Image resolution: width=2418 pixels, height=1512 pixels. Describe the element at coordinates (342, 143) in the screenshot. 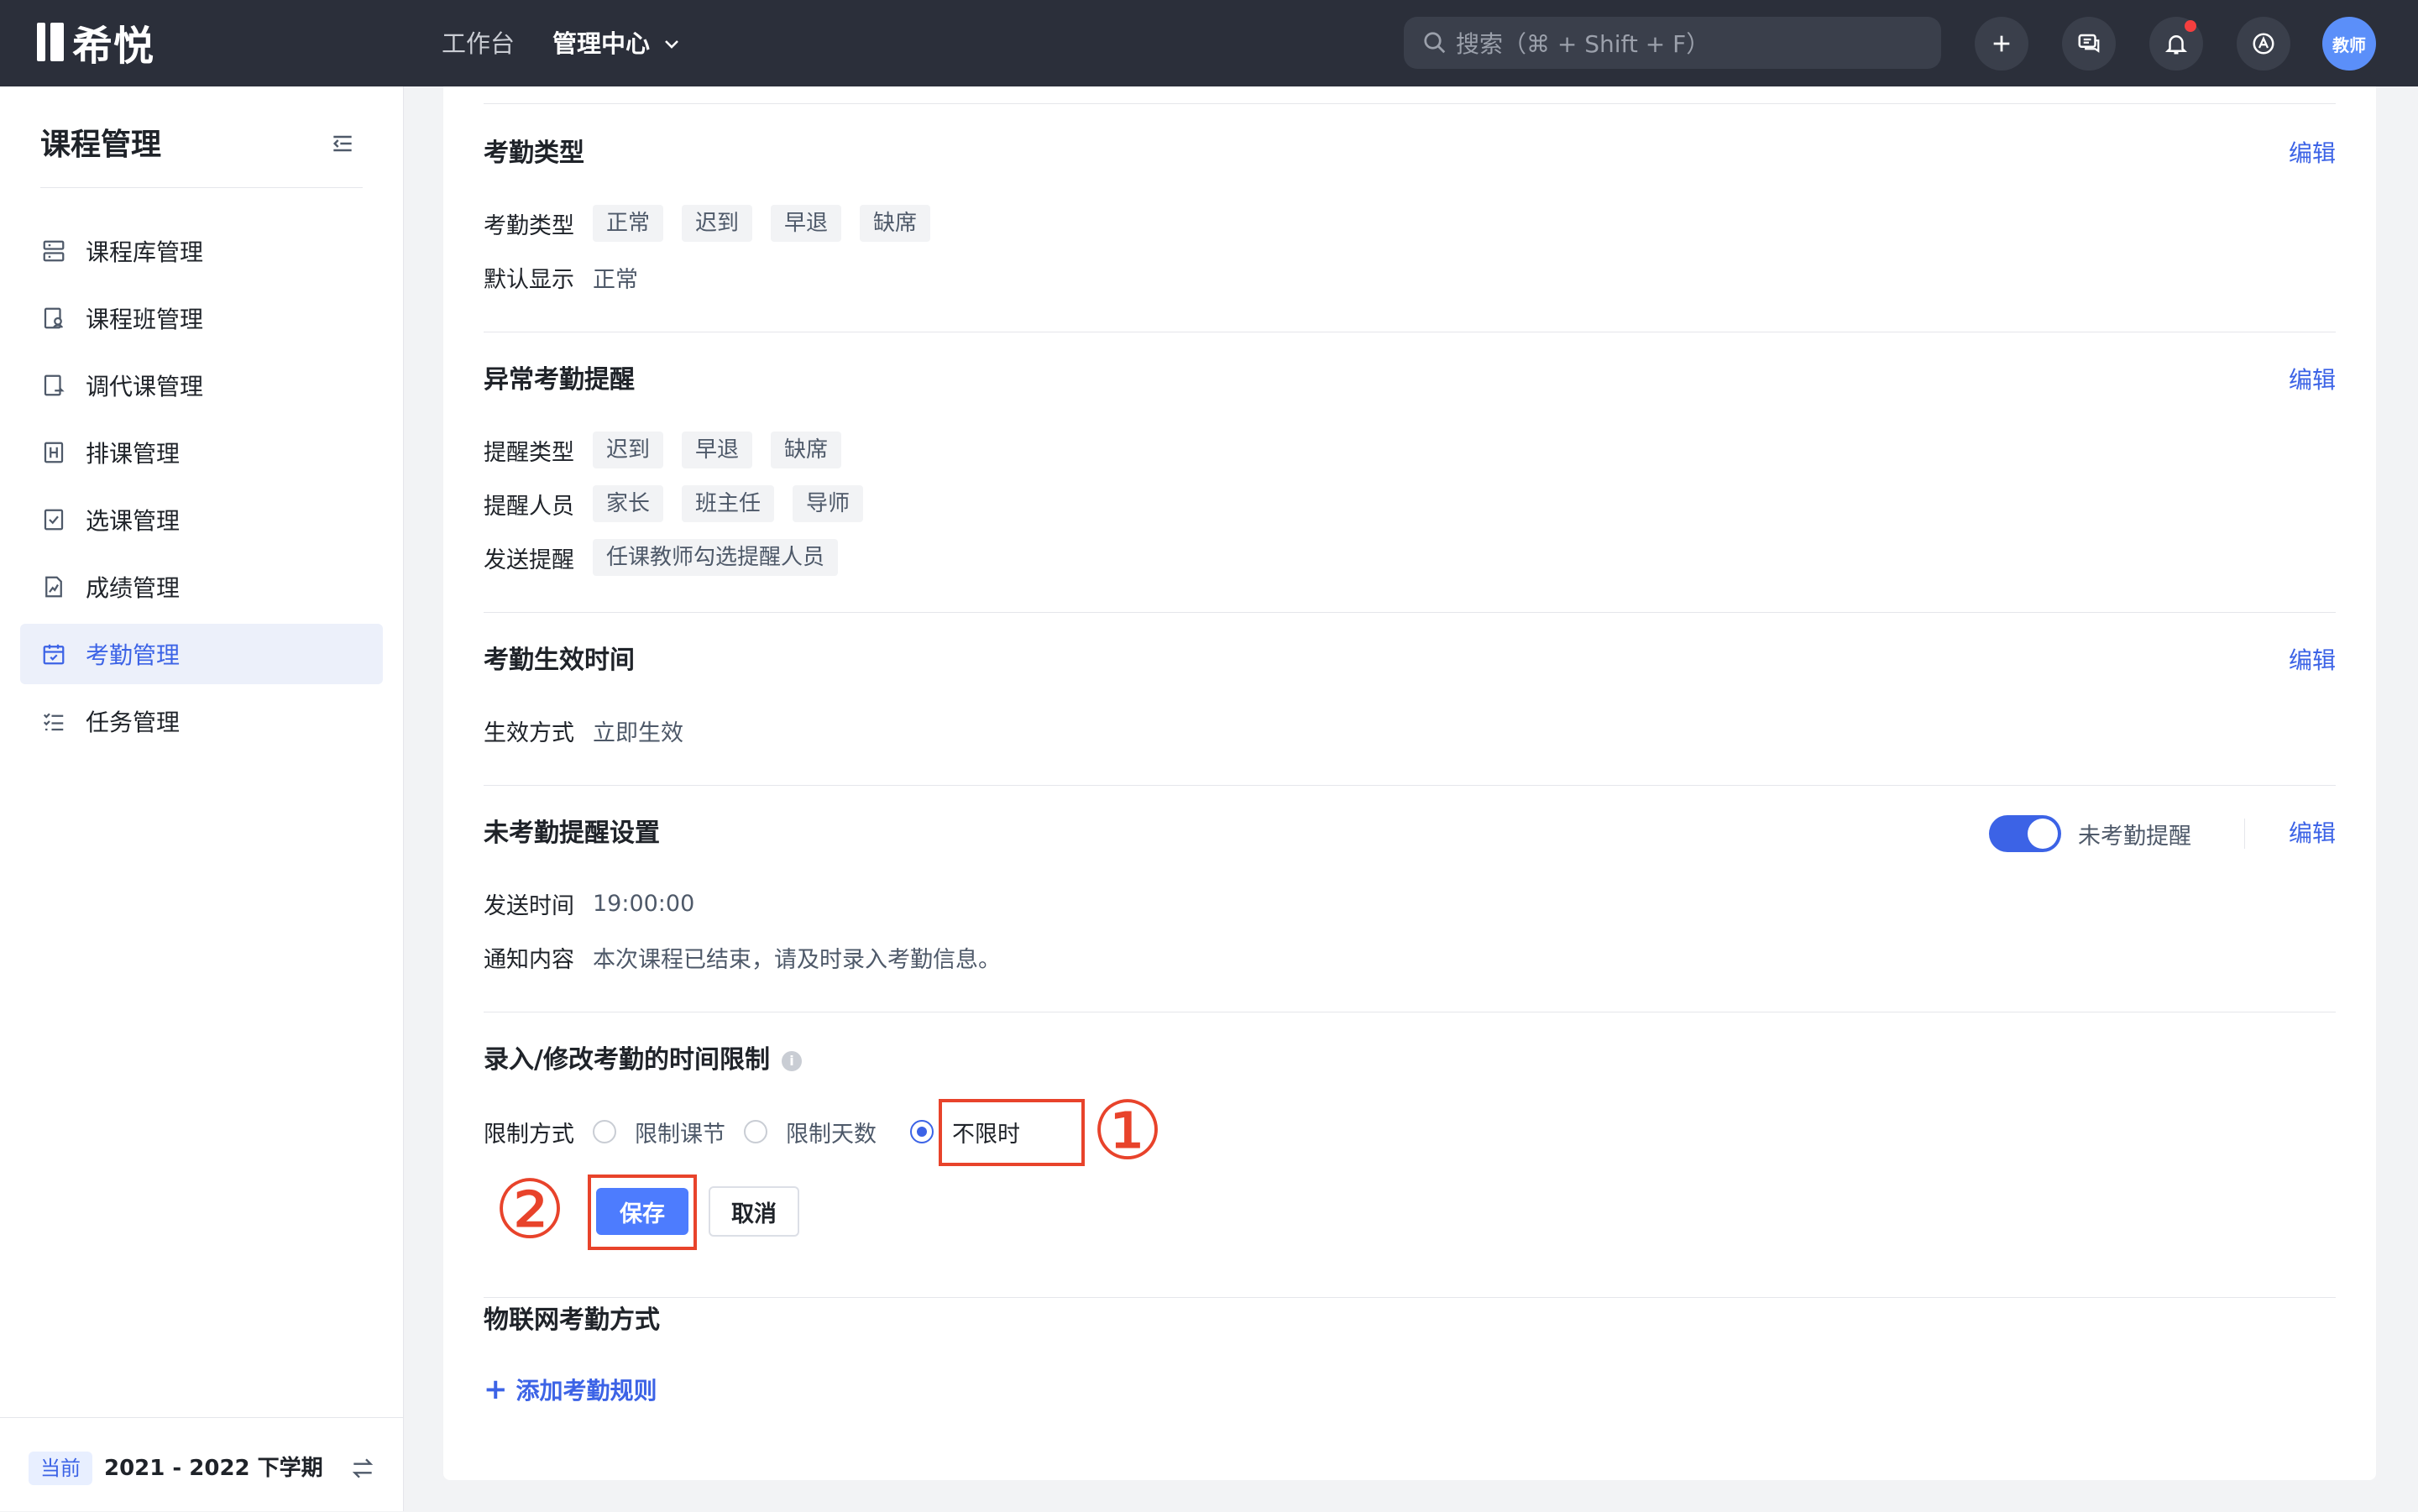

I see `collapse-sidebar-icon` at that location.